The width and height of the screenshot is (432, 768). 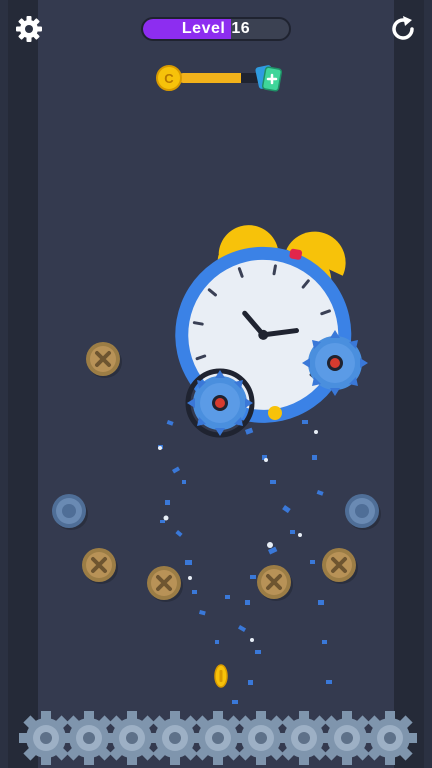 I want to click on settings-button, so click(x=29, y=29).